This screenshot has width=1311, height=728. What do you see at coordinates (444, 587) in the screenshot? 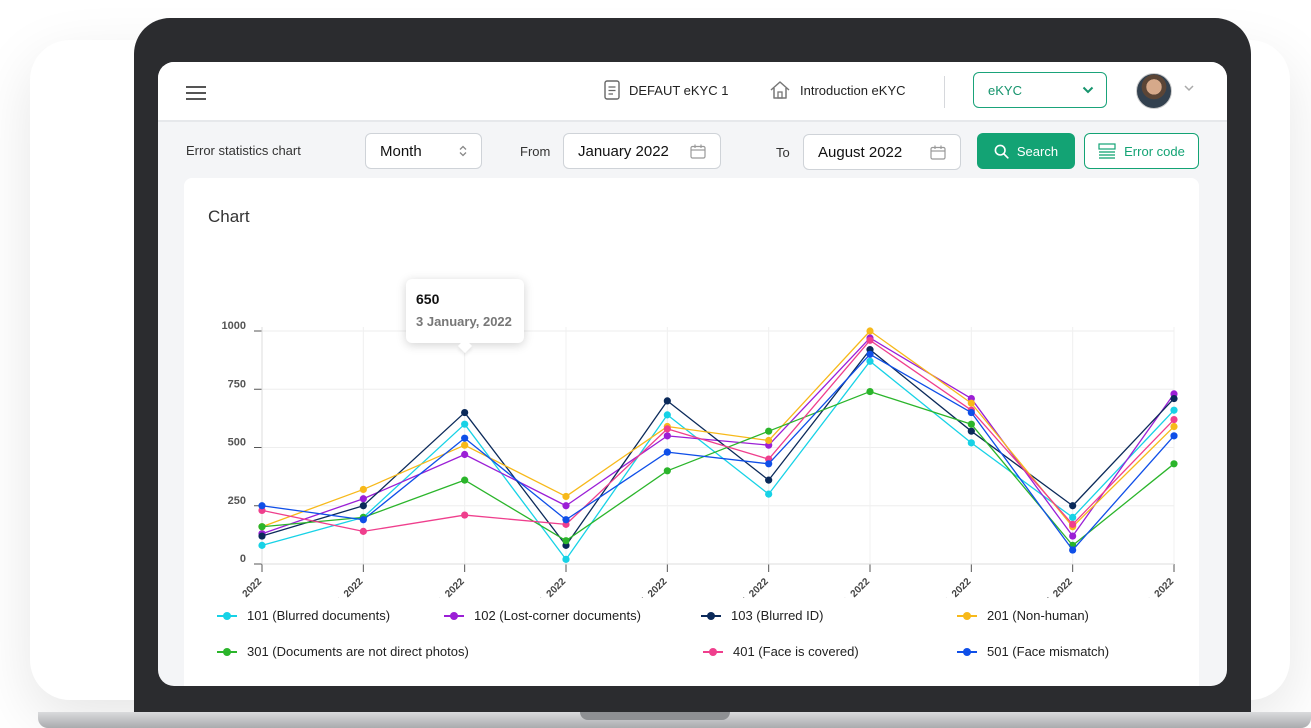
I see `x-tick-label: Thg3, 2022` at bounding box center [444, 587].